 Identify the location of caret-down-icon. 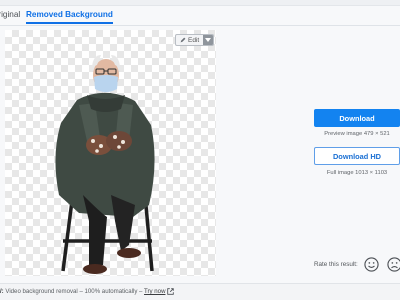
(208, 40).